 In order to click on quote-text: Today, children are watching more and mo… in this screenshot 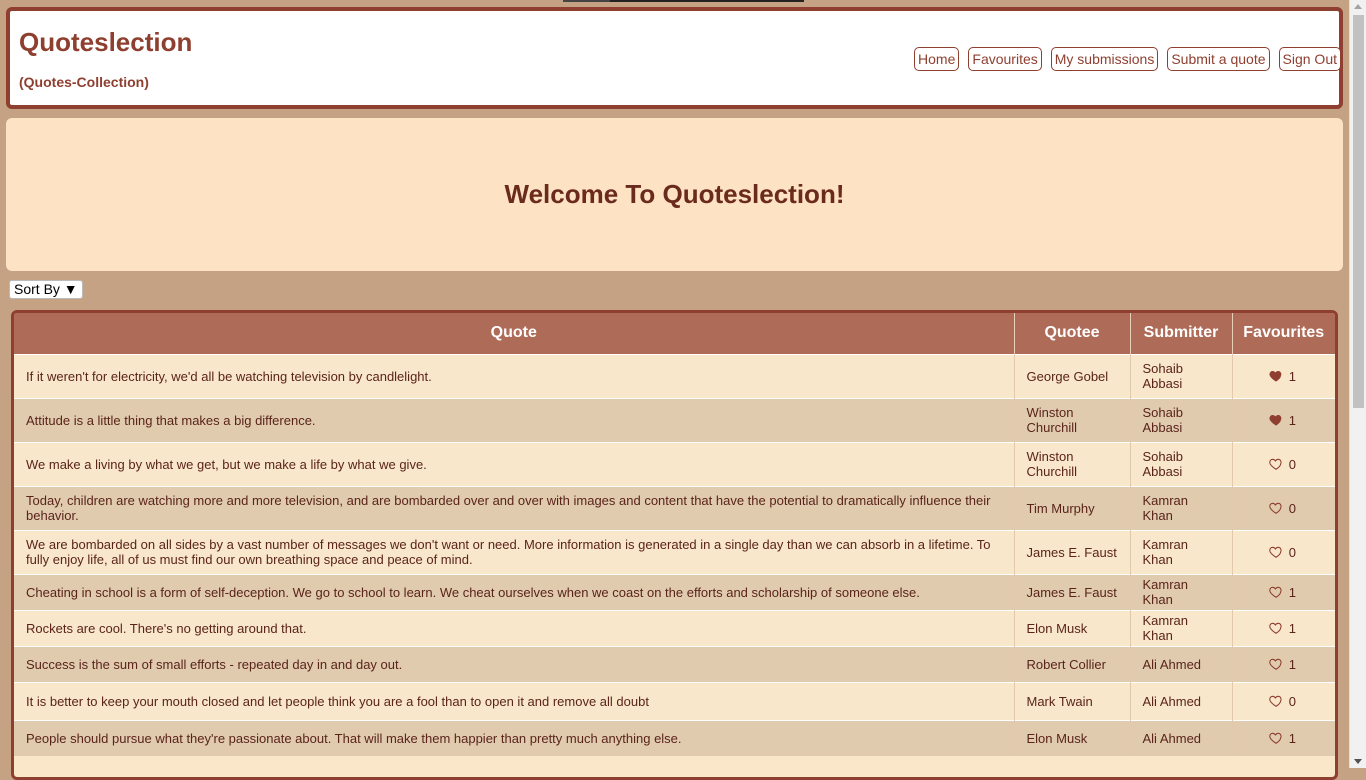, I will do `click(514, 507)`.